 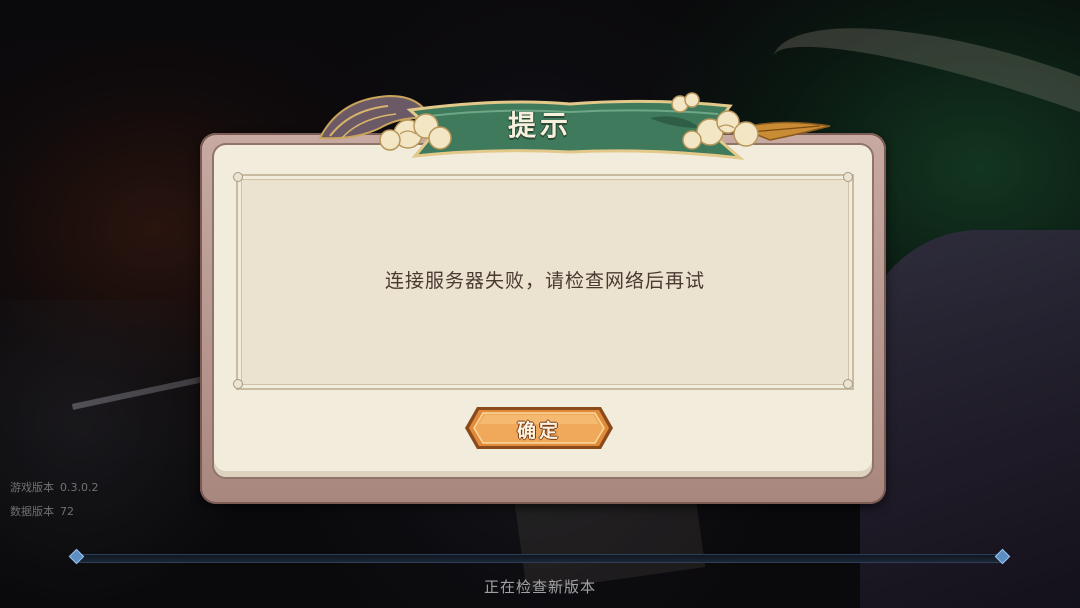 I want to click on loading-status-text: 正在检查新版本, so click(x=539, y=587).